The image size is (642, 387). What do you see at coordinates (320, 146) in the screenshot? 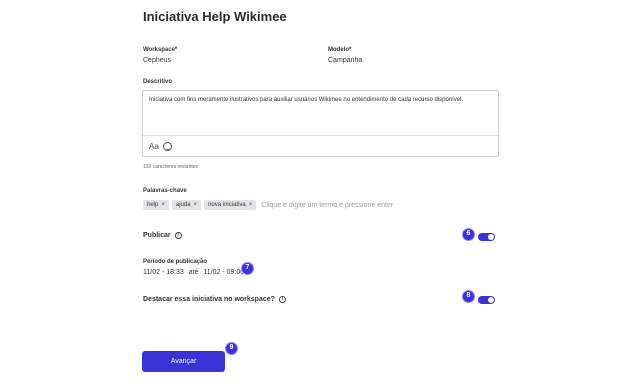
I see `description-toolbar: Aa` at bounding box center [320, 146].